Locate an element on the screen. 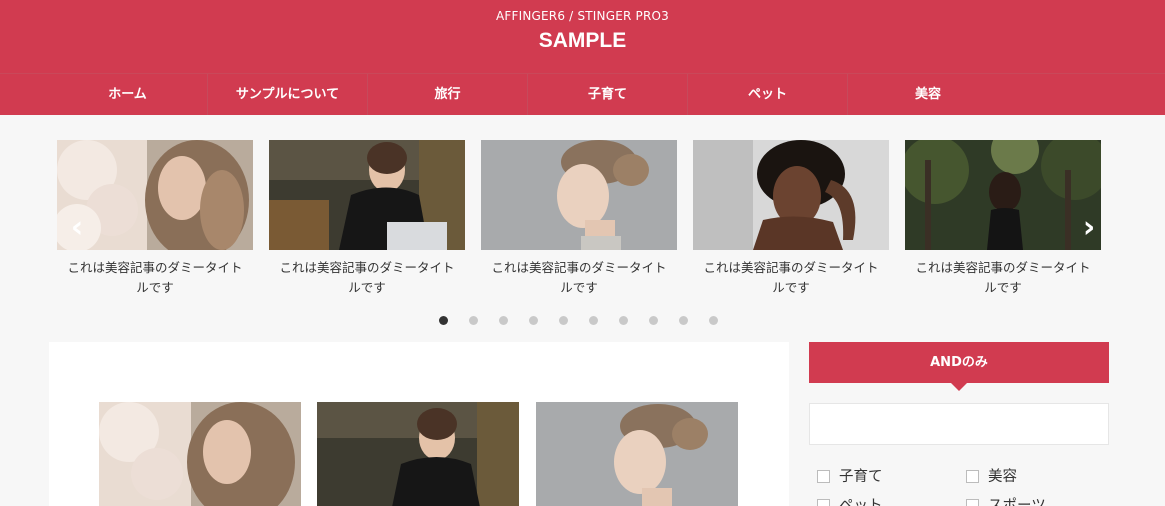 This screenshot has height=506, width=1165. checkbox-label: 美容 is located at coordinates (1002, 477).